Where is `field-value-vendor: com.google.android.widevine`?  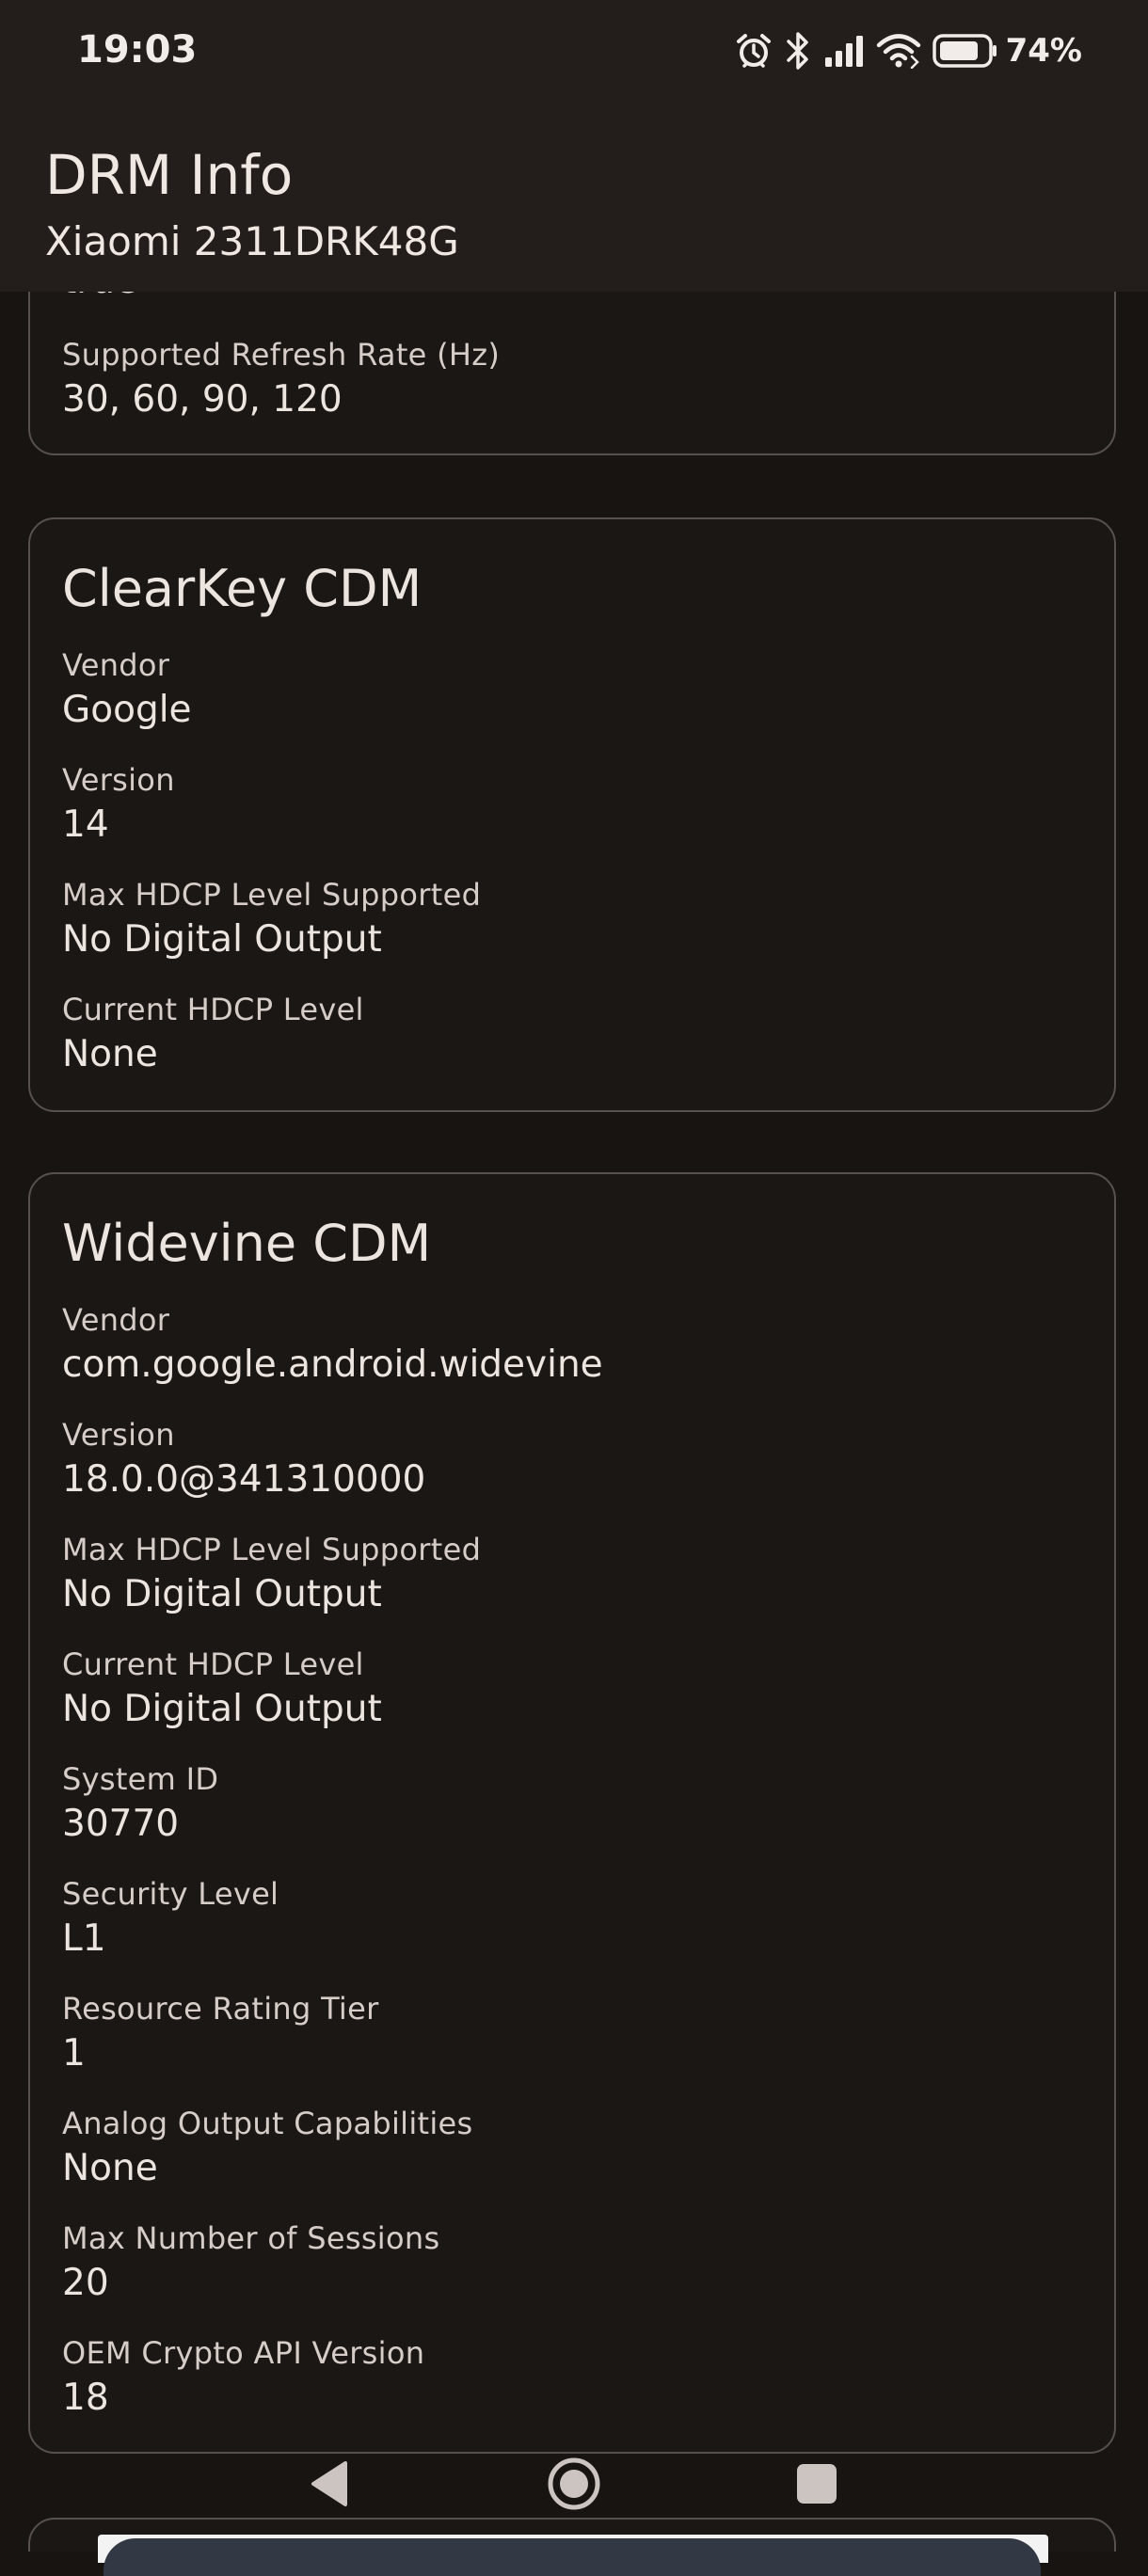 field-value-vendor: com.google.android.widevine is located at coordinates (332, 1365).